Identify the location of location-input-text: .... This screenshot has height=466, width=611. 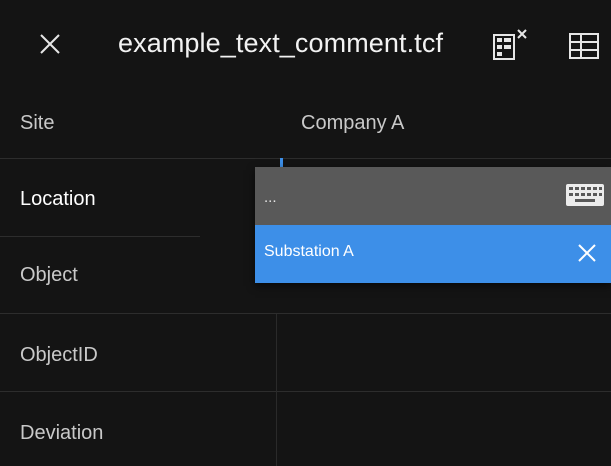
(270, 197).